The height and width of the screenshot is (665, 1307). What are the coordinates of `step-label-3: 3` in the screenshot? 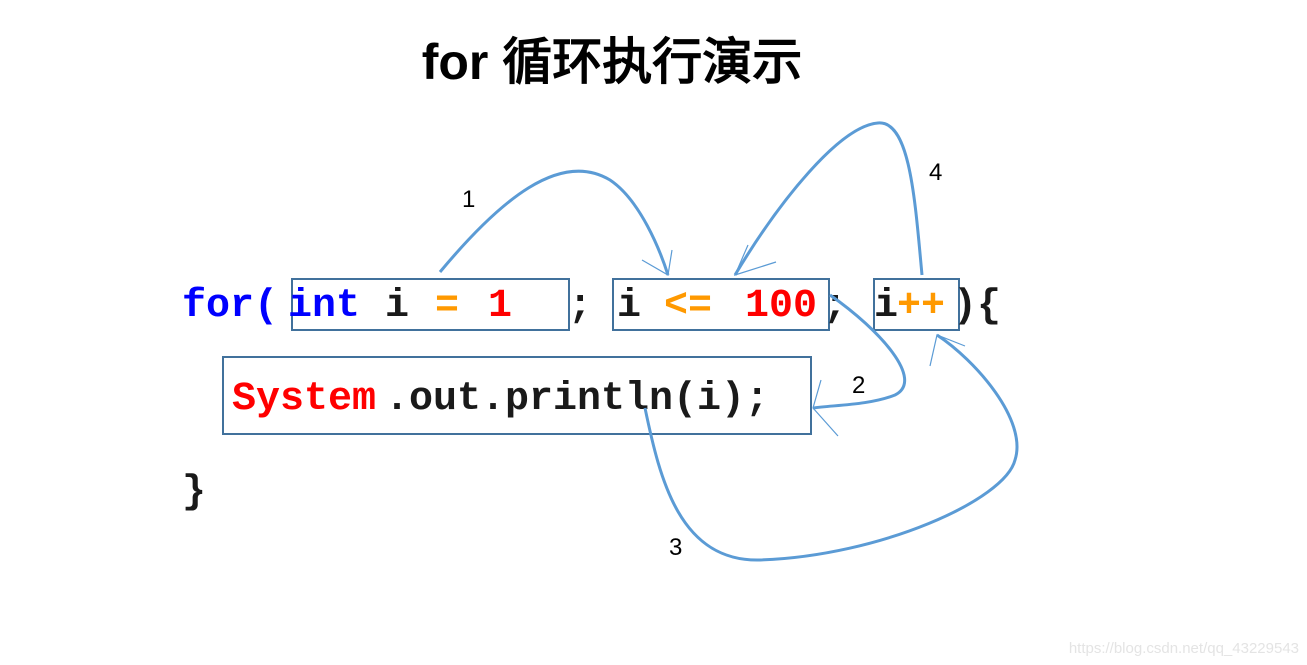 It's located at (676, 547).